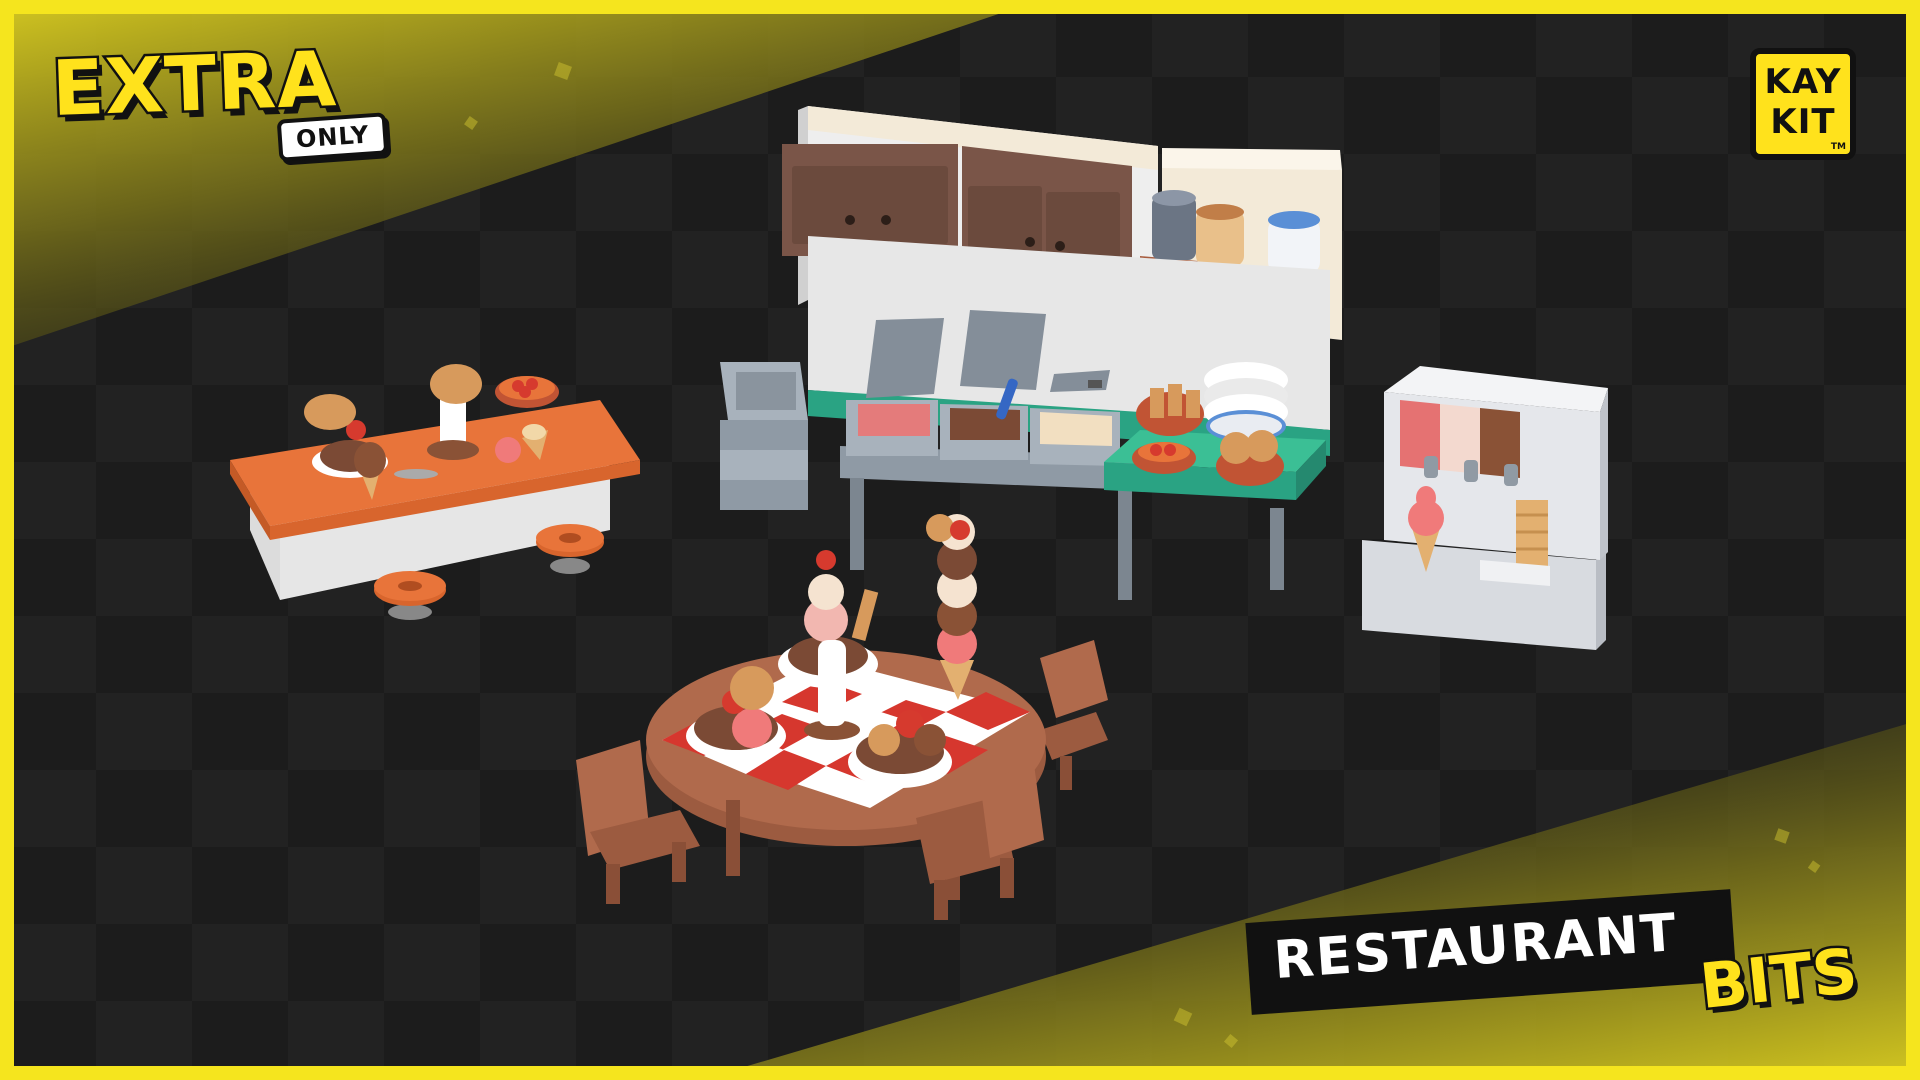 Image resolution: width=1920 pixels, height=1080 pixels. I want to click on only-label: ONLY, so click(332, 137).